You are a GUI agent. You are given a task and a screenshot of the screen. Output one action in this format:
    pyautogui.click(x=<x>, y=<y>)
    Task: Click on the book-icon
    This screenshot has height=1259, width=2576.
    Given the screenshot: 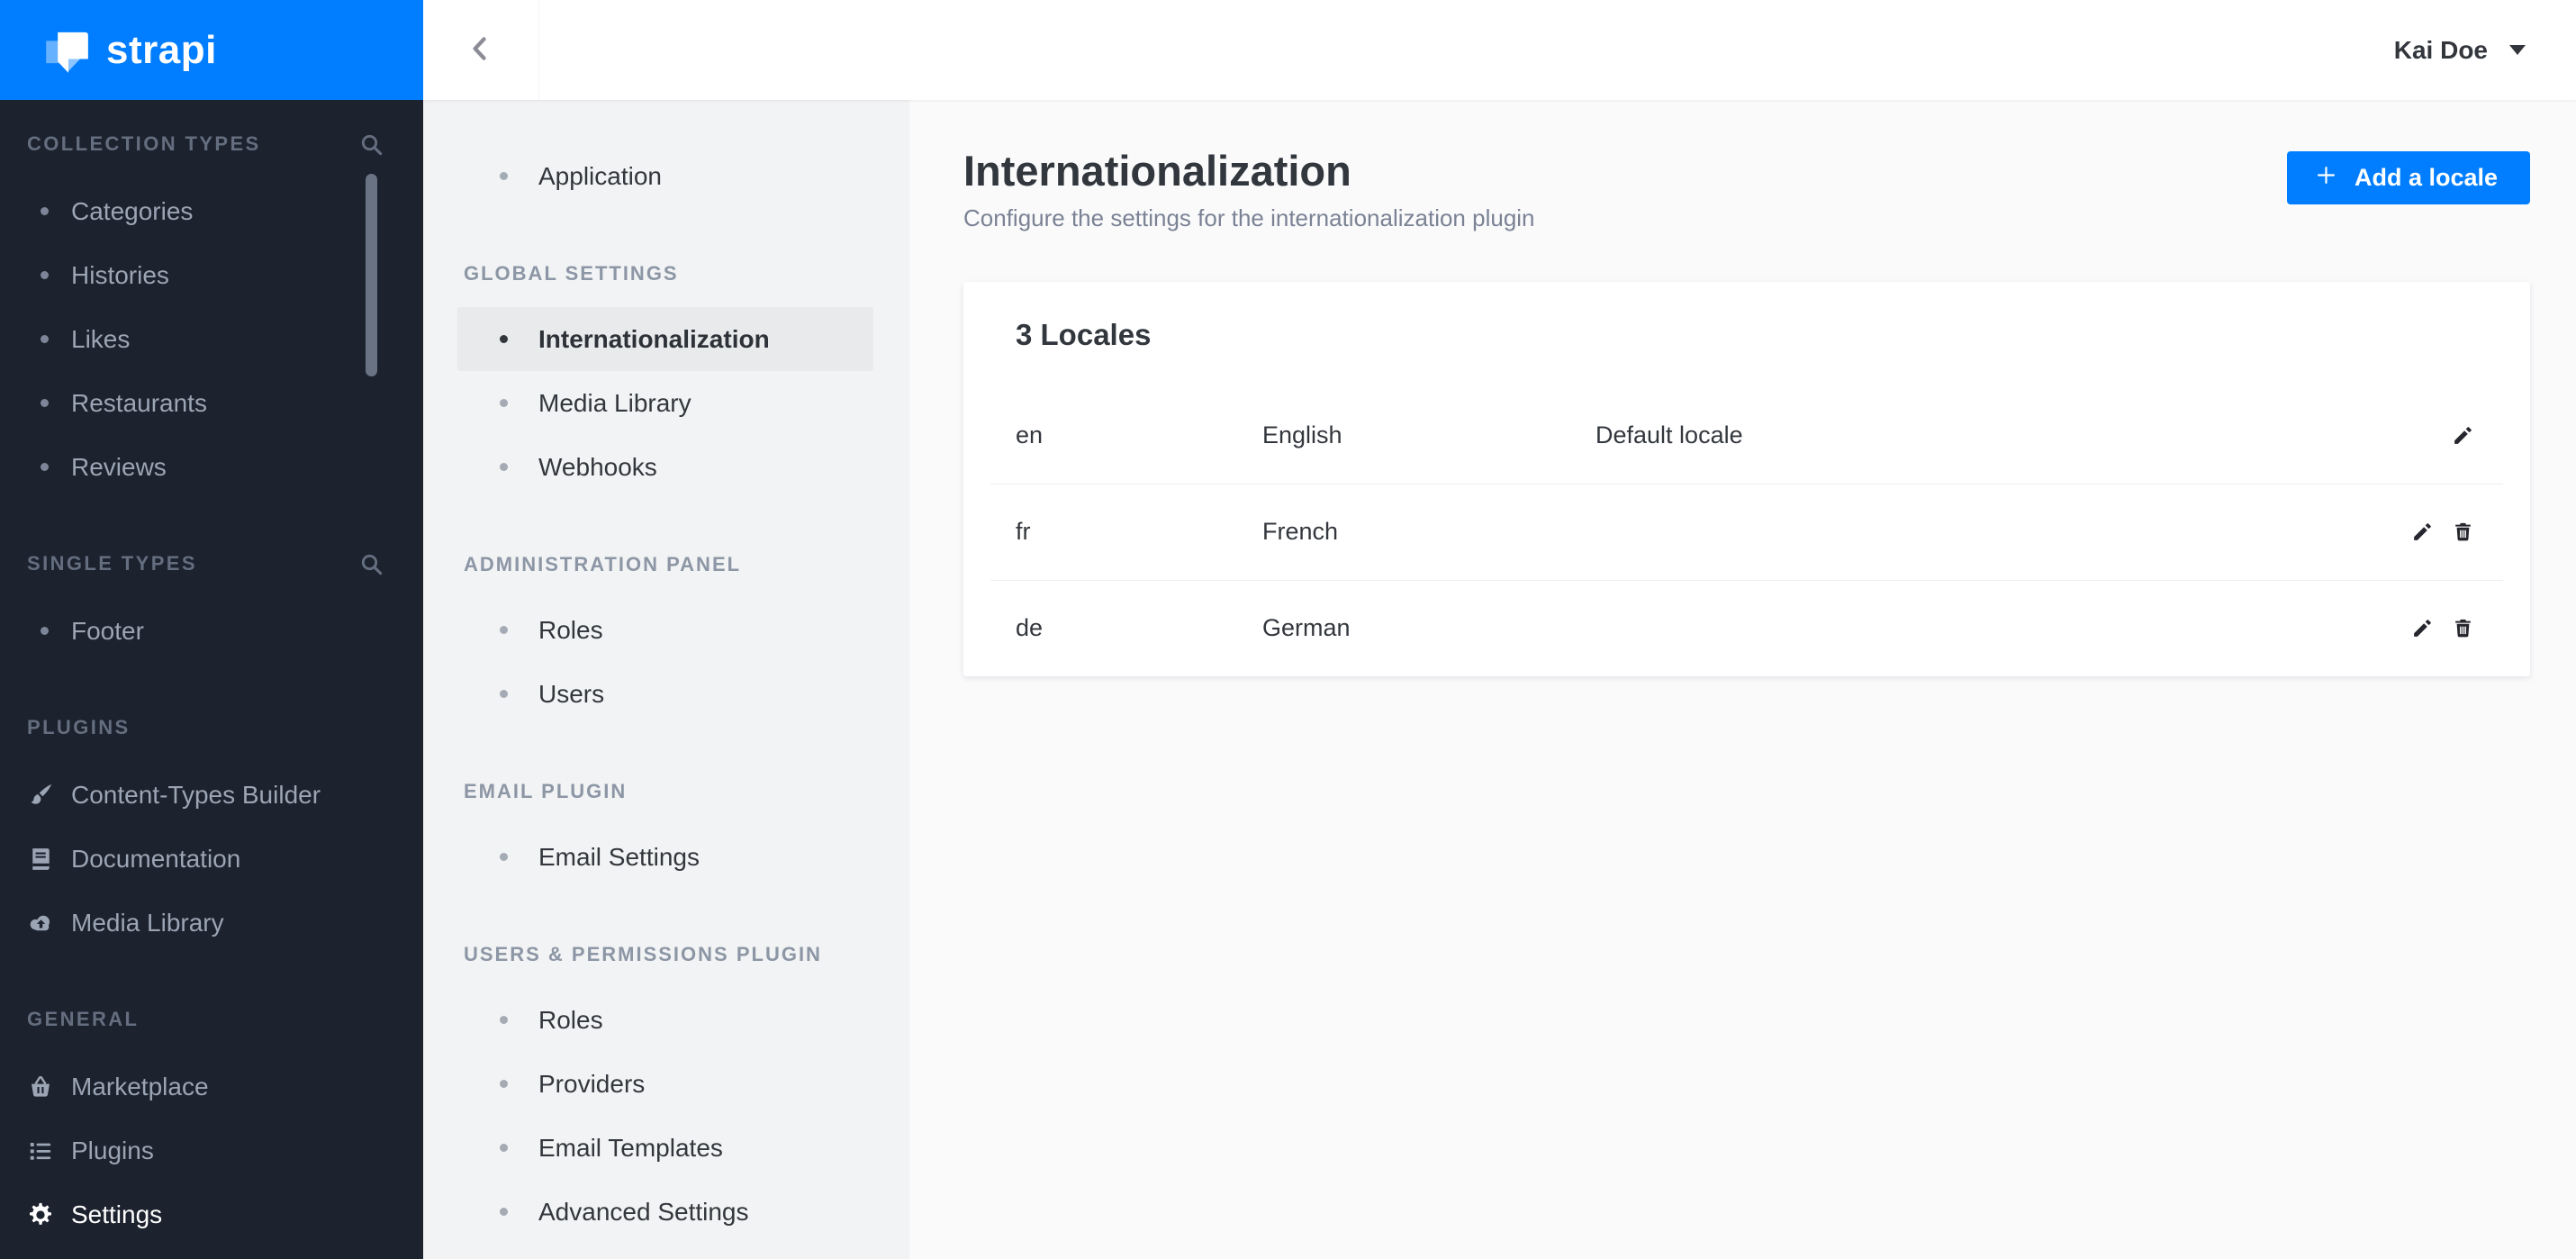 What is the action you would take?
    pyautogui.click(x=40, y=859)
    